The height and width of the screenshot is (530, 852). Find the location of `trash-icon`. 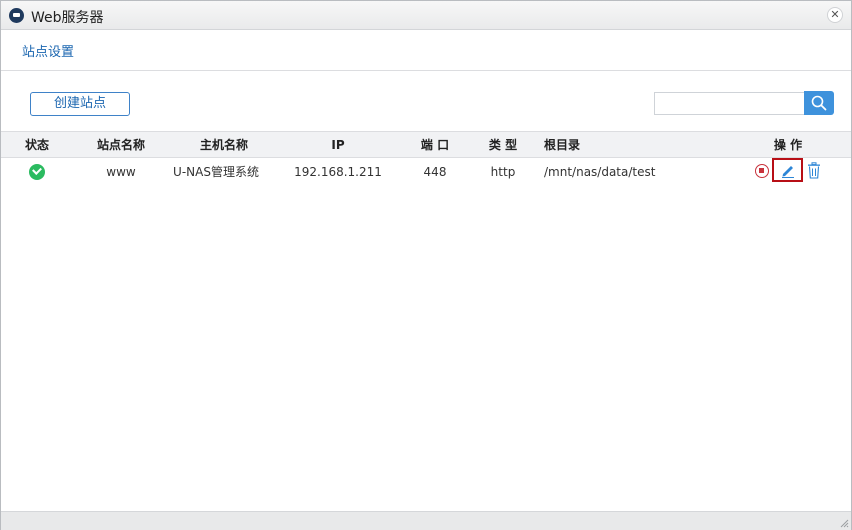

trash-icon is located at coordinates (814, 170).